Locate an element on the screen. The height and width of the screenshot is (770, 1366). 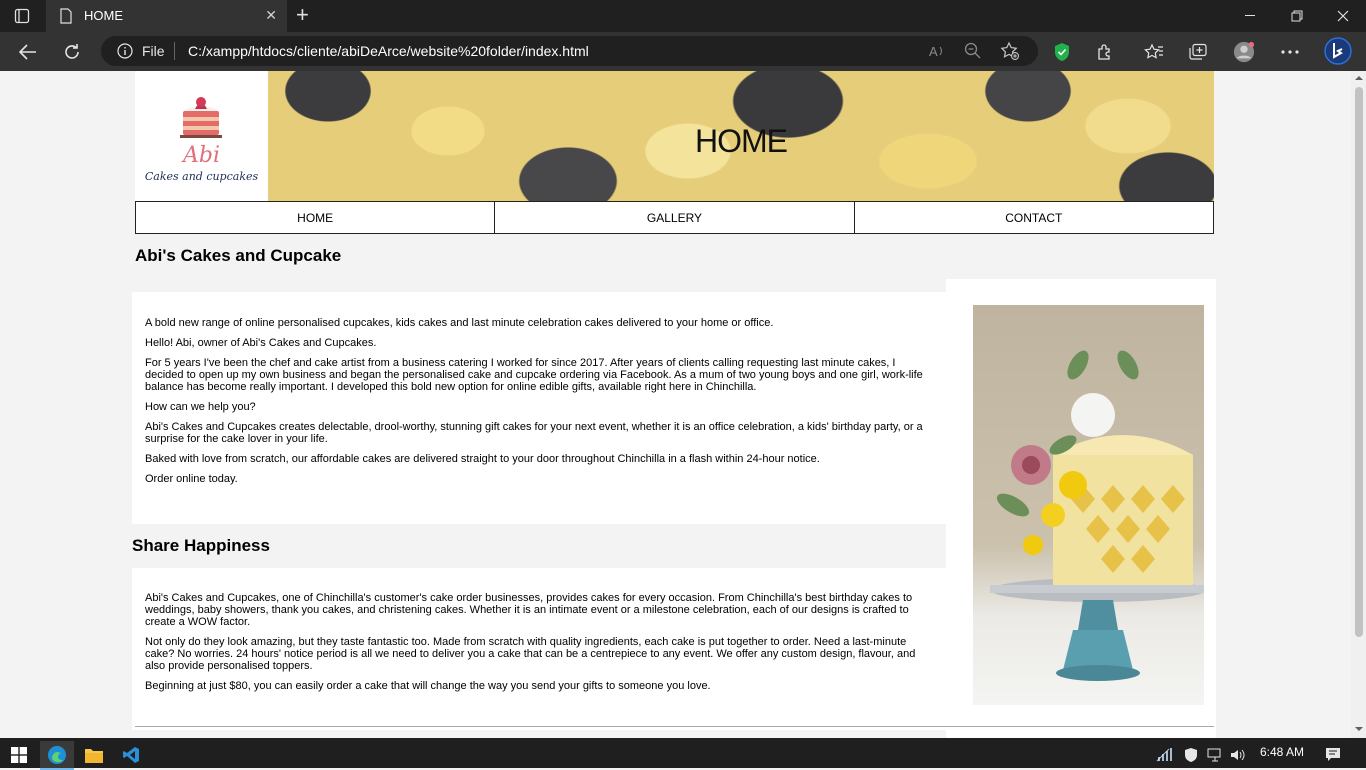
main-navigation: HOME GALLERY CONTACT is located at coordinates (674, 217).